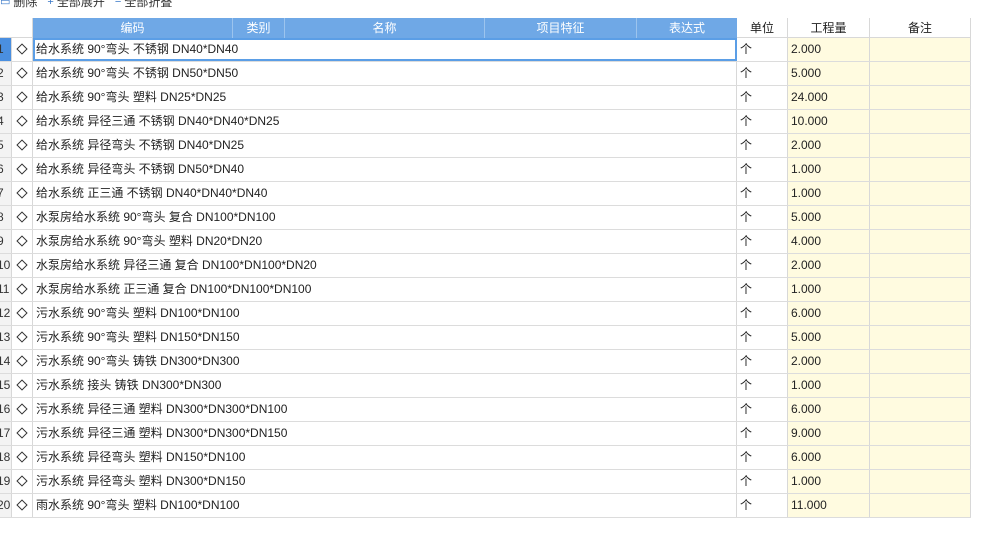  Describe the element at coordinates (133, 28) in the screenshot. I see `col-header-code: 编码` at that location.